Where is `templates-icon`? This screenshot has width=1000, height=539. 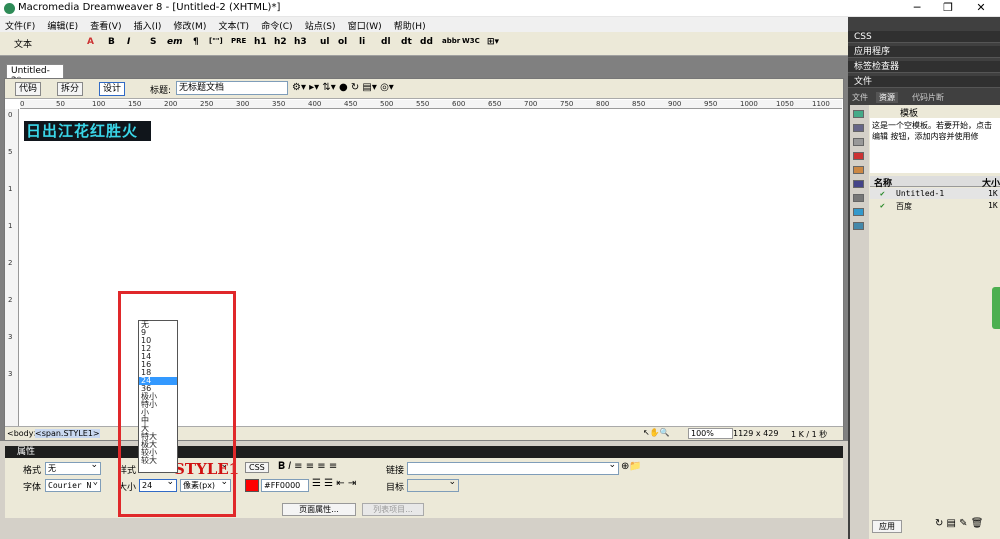 templates-icon is located at coordinates (858, 212).